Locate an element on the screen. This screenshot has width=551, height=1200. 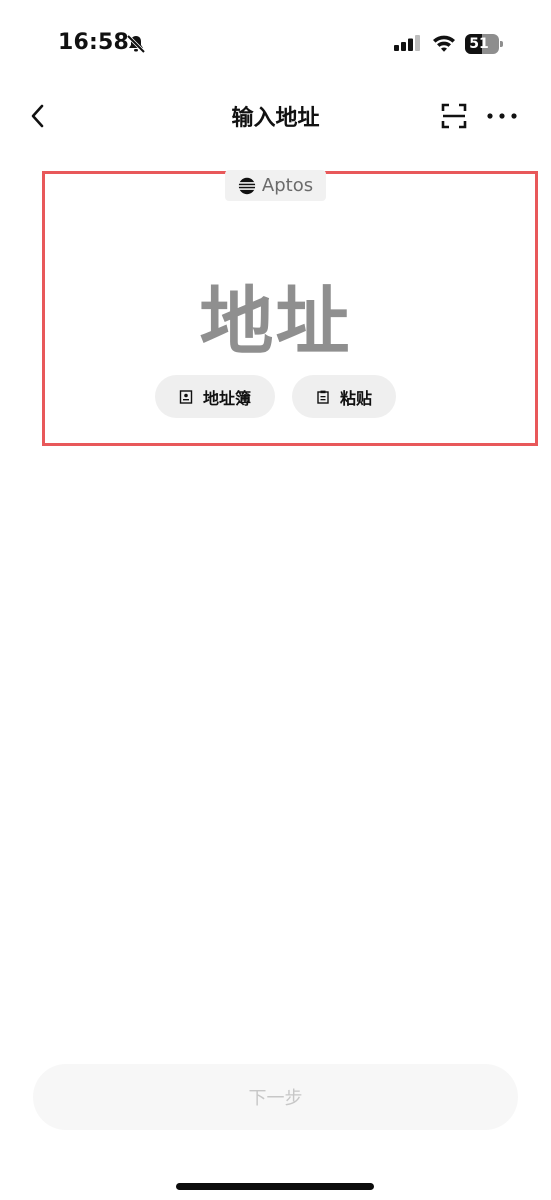
cellular-signal-icon is located at coordinates (407, 43).